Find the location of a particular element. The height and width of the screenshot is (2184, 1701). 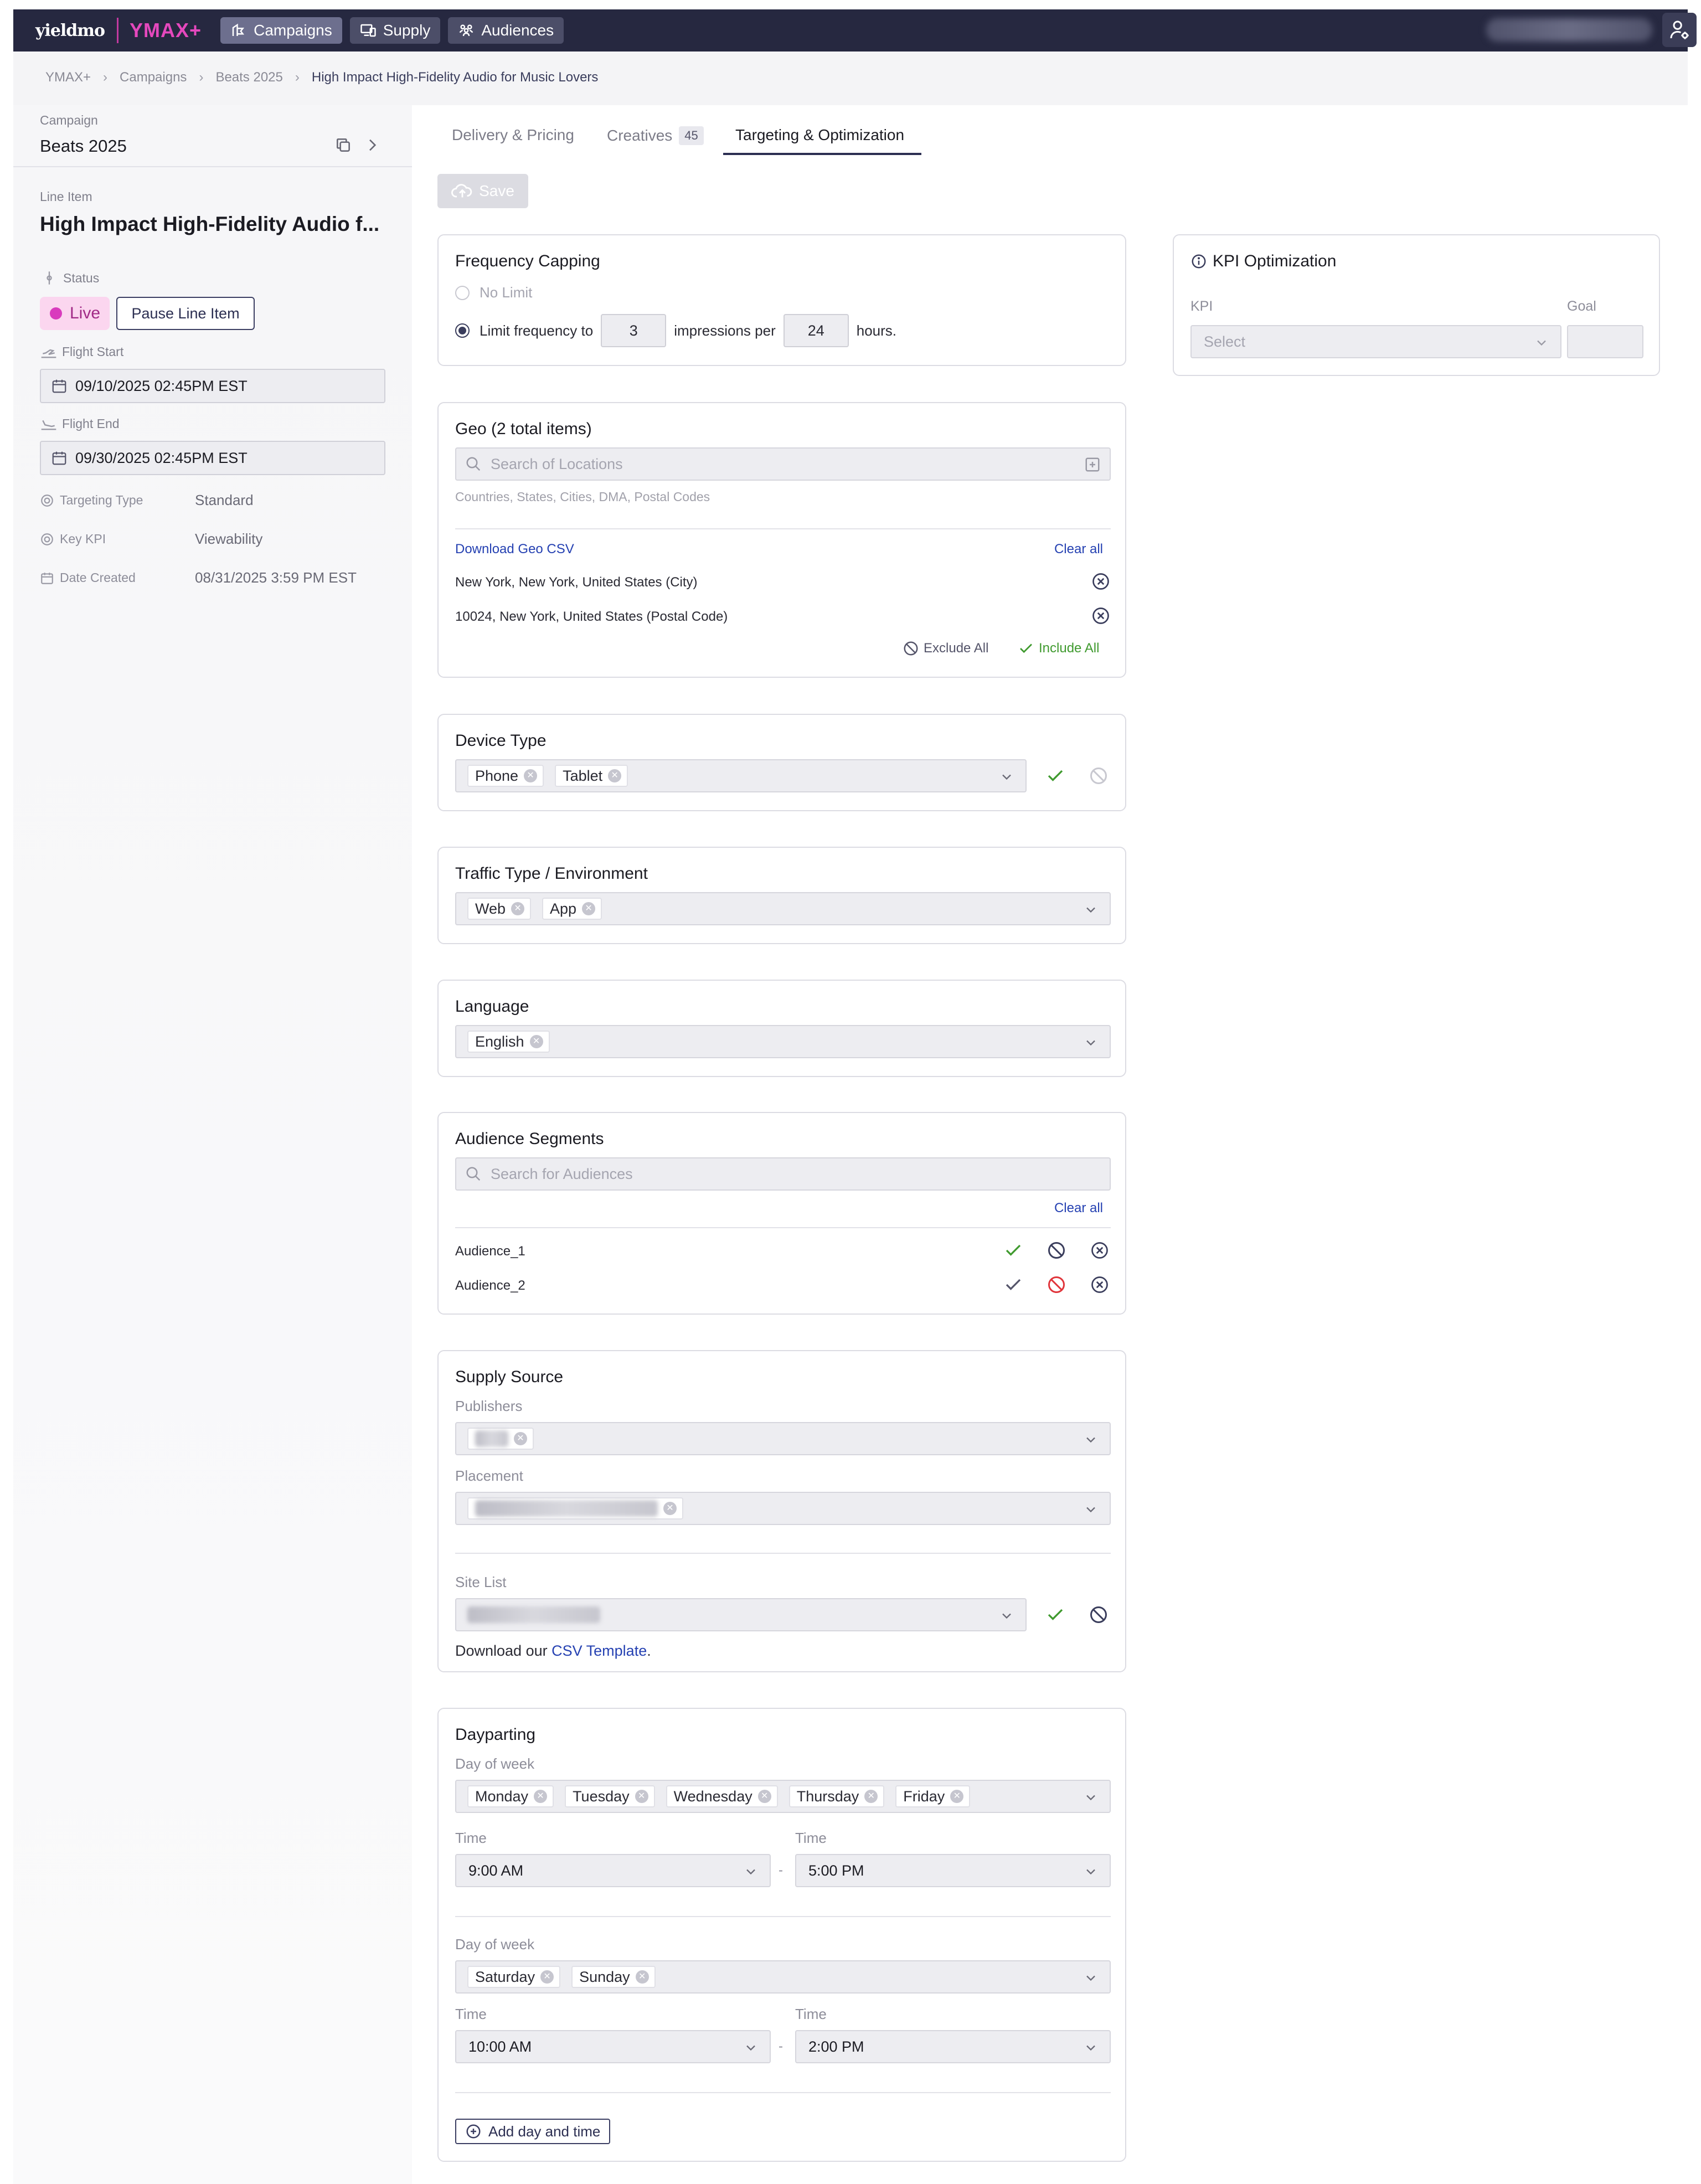

csv-template-text: Download our CSV Template. is located at coordinates (553, 1651).